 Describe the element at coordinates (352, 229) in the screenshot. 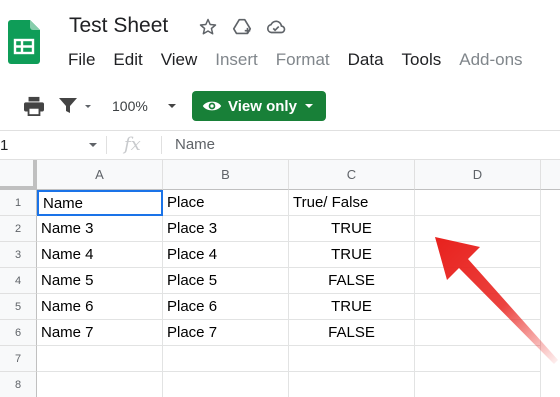

I see `cell-c2: TRUE` at that location.